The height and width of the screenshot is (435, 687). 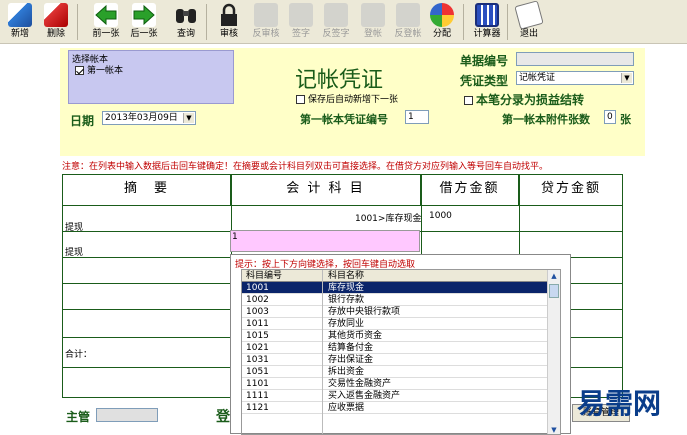 I want to click on doc-no-label: 单据编号, so click(x=484, y=61).